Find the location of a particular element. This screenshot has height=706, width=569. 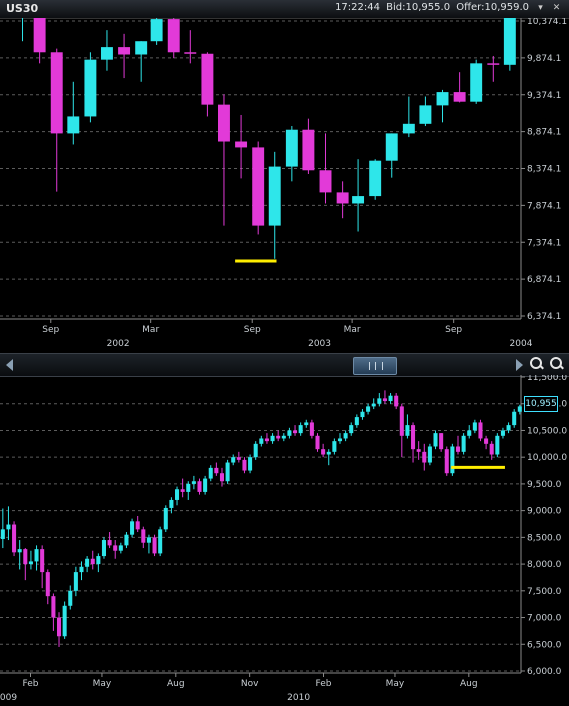

x-tick-label: Nov is located at coordinates (250, 684).